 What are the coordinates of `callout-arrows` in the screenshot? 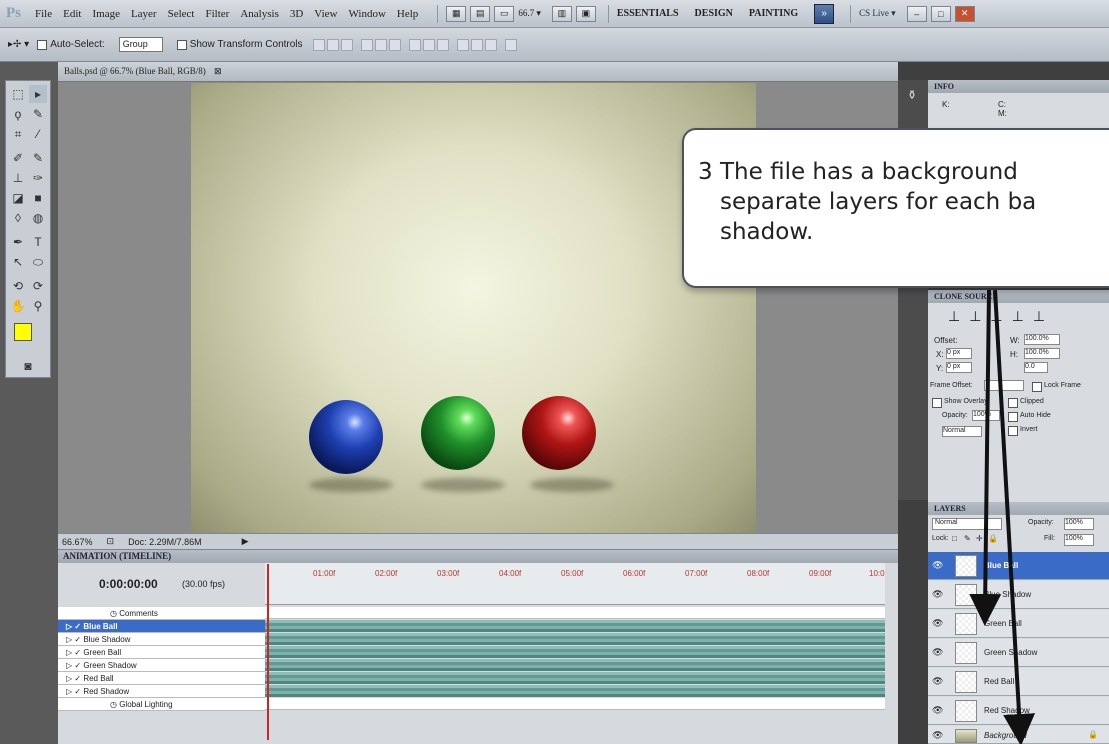 It's located at (1002, 516).